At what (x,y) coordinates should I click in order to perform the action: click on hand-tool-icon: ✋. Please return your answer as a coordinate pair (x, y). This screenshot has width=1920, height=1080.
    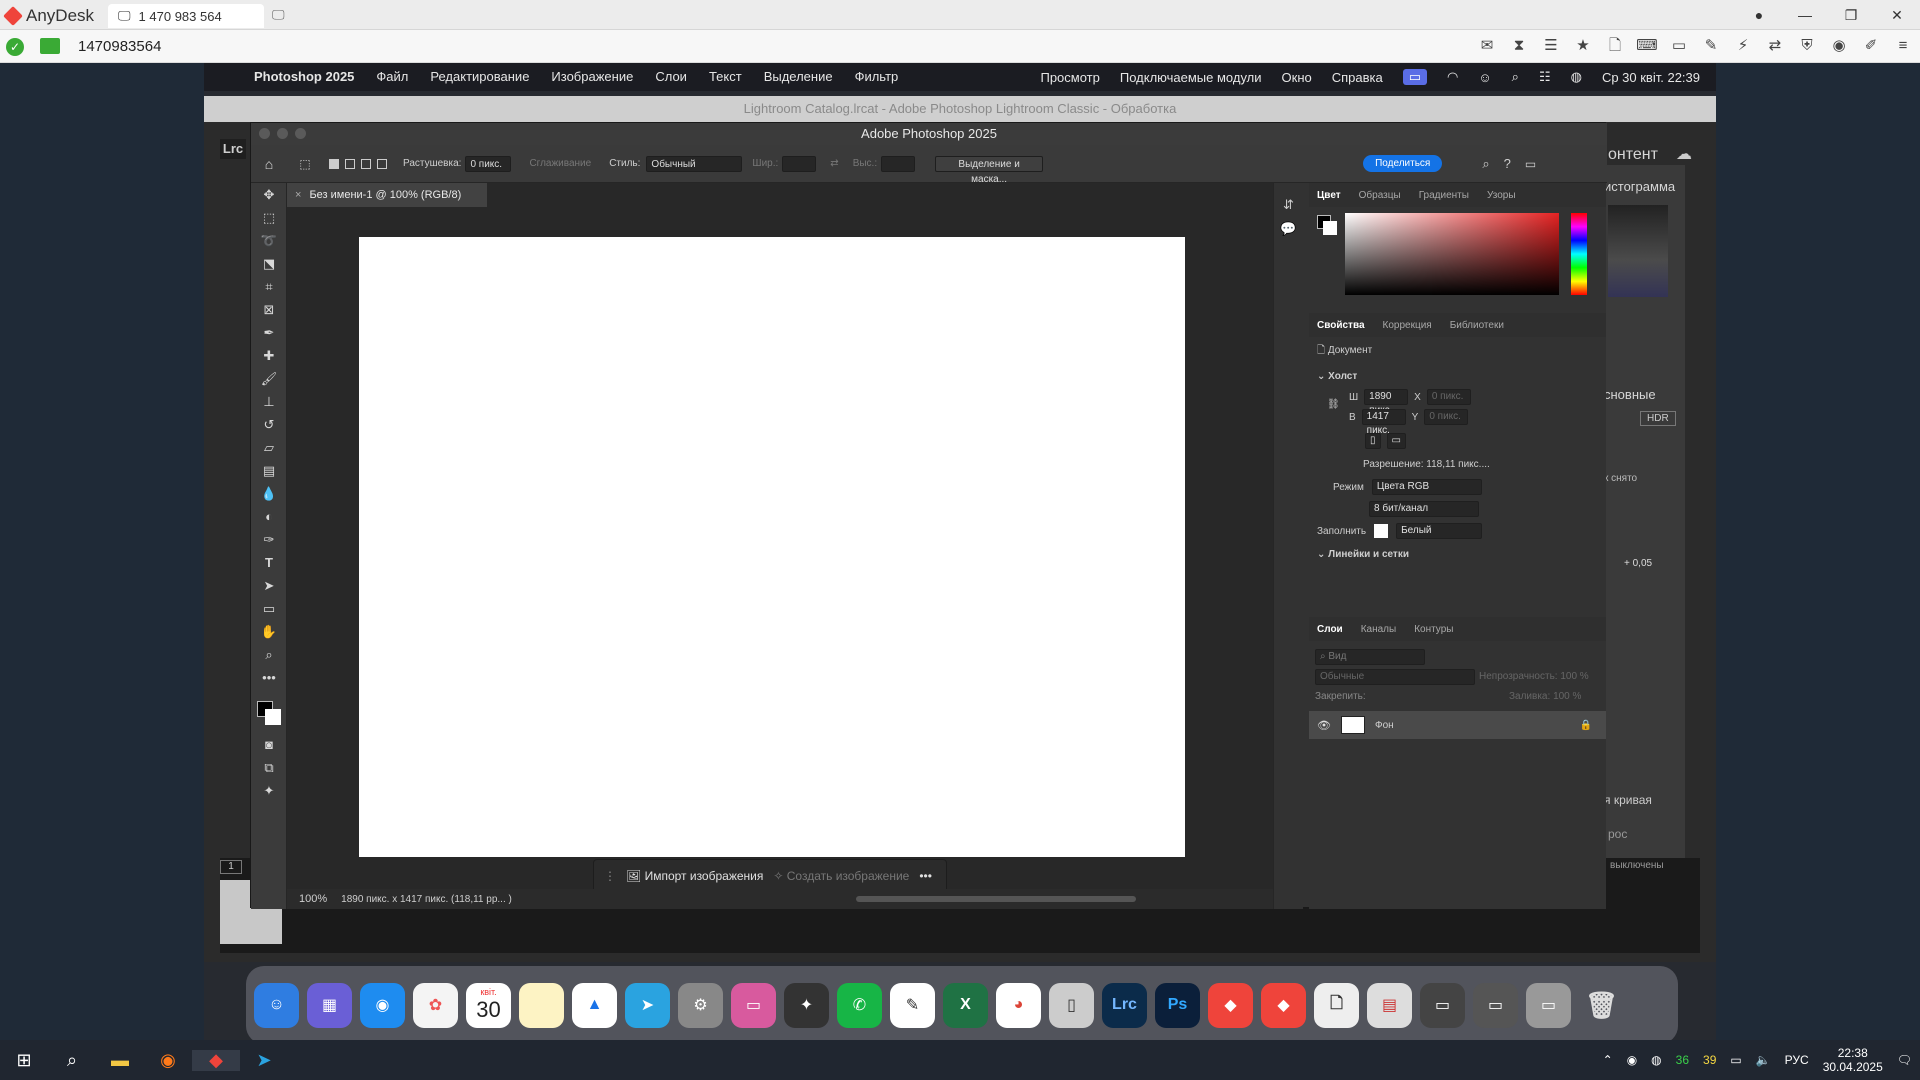
    Looking at the image, I should click on (269, 631).